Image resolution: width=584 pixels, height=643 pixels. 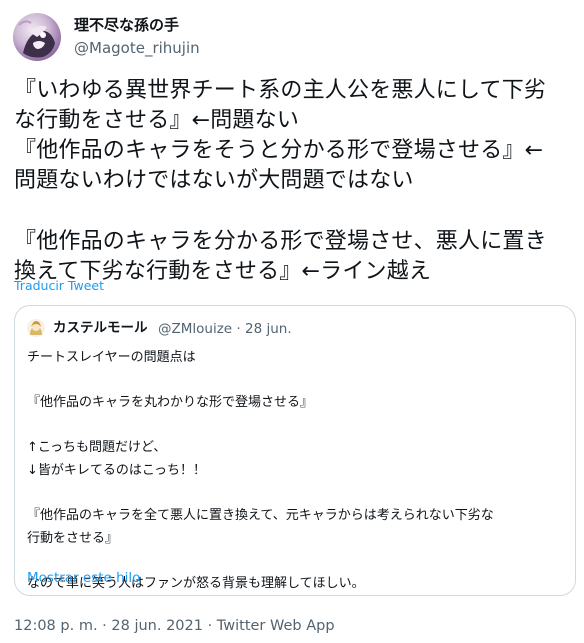 I want to click on show-thread-link: Mostrar este hilo, so click(x=83, y=578).